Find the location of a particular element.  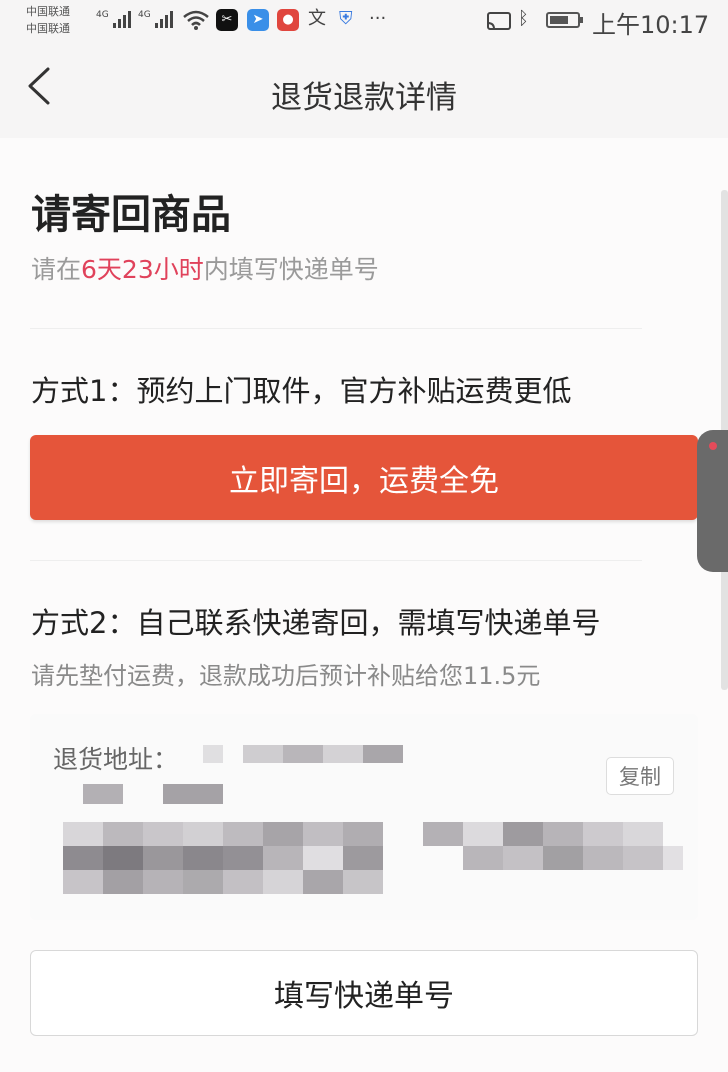

method-2-note: 请先垫付运费，退款成功后预计补贴给您11.5元 is located at coordinates (286, 676).